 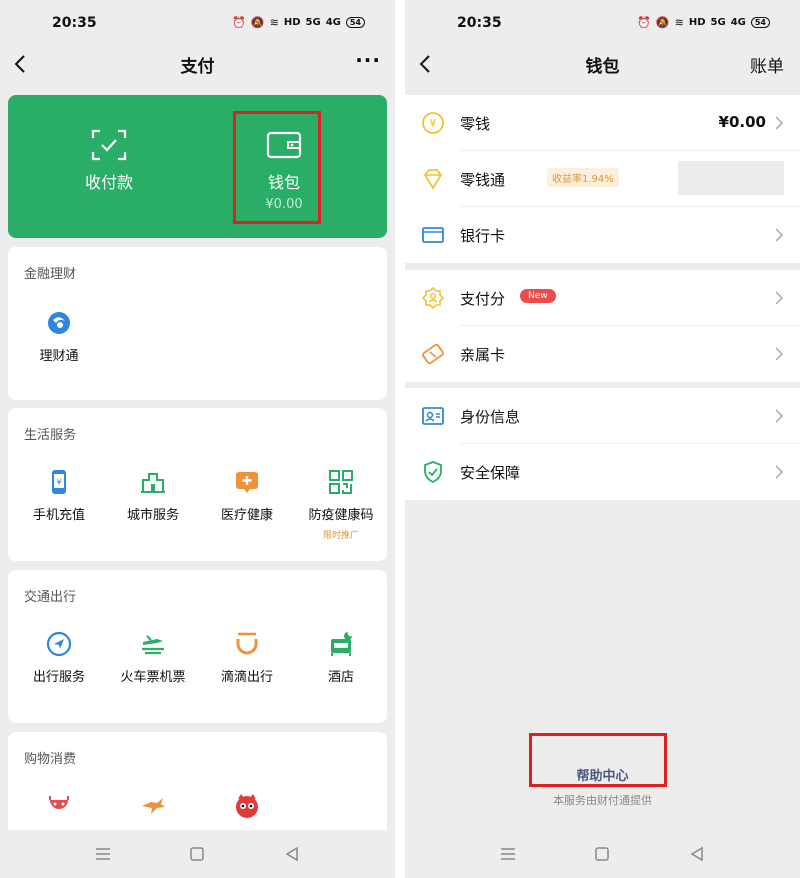 I want to click on phone-recharge-icon: ¥, so click(x=59, y=482).